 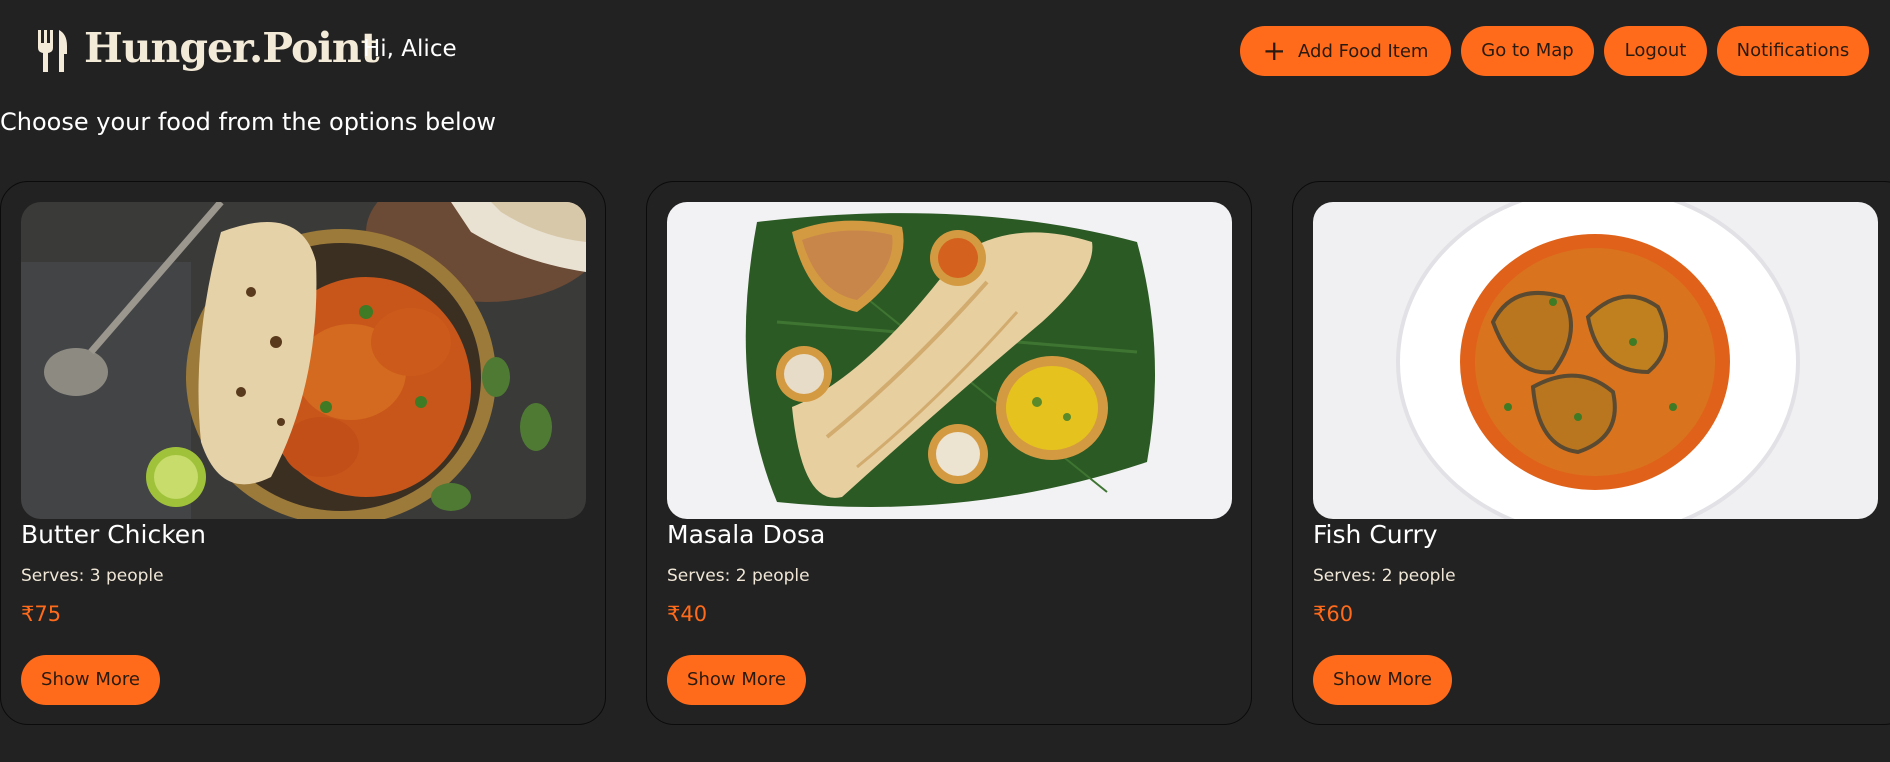 I want to click on food-name: Fish Curry, so click(x=1375, y=534).